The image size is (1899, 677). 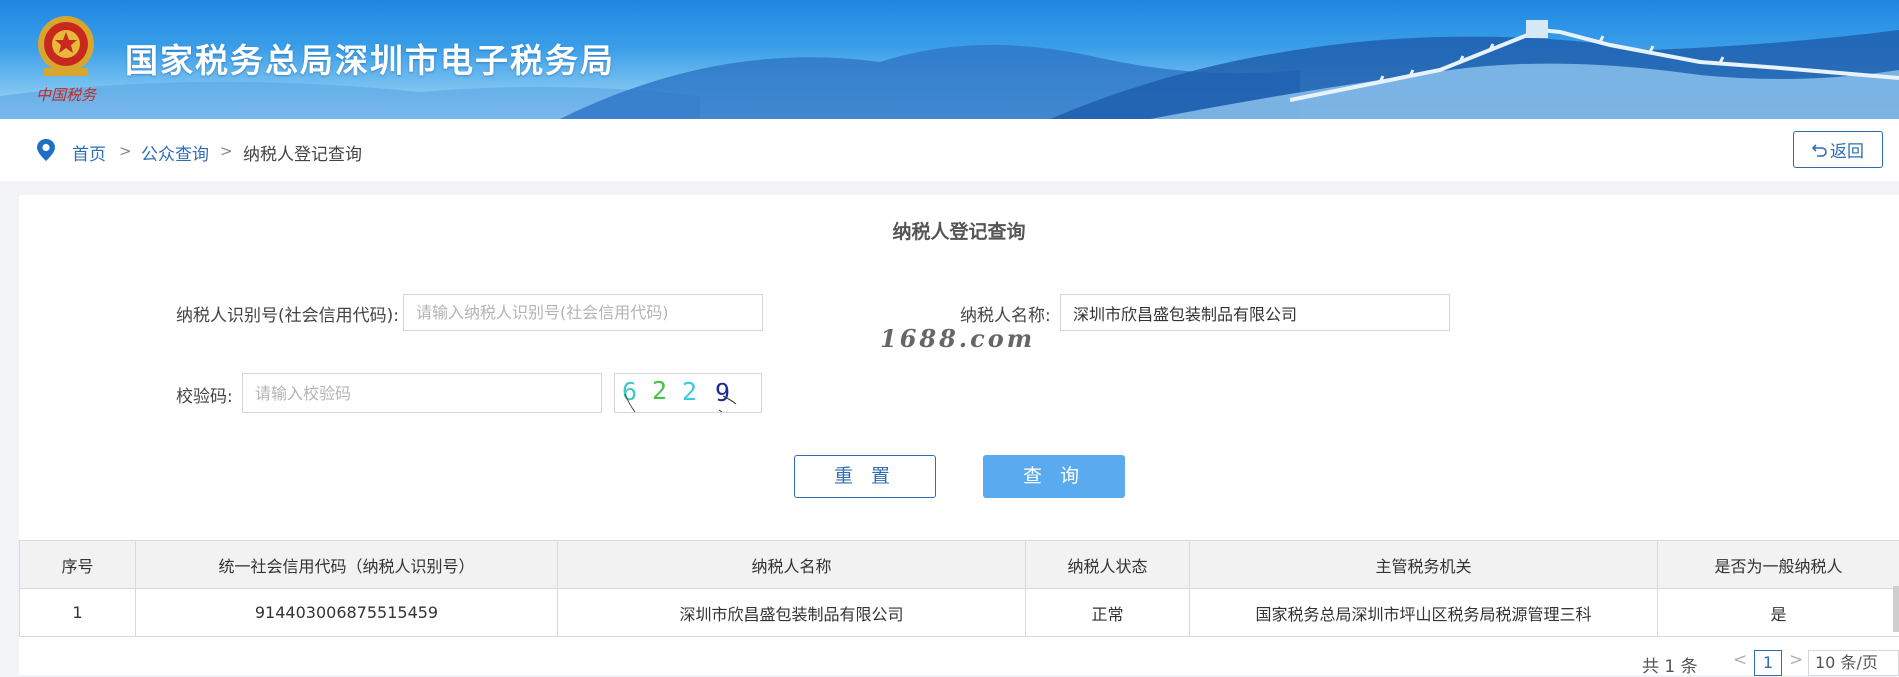 I want to click on return-arrow-icon, so click(x=1820, y=150).